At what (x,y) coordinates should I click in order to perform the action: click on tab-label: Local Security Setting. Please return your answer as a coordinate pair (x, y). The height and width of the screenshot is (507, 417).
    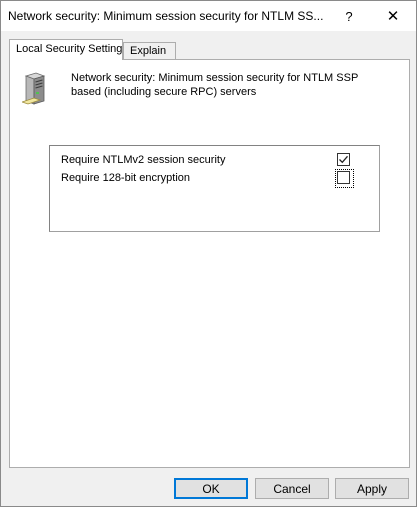
    Looking at the image, I should click on (69, 49).